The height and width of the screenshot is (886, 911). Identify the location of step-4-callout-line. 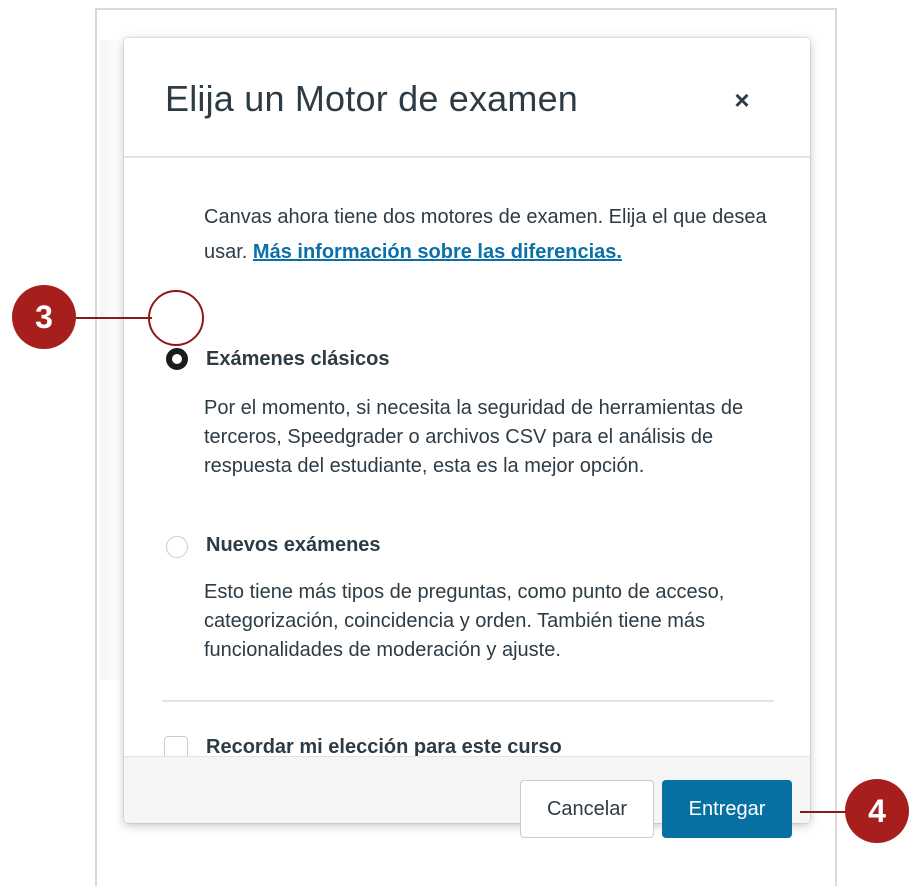
(825, 812).